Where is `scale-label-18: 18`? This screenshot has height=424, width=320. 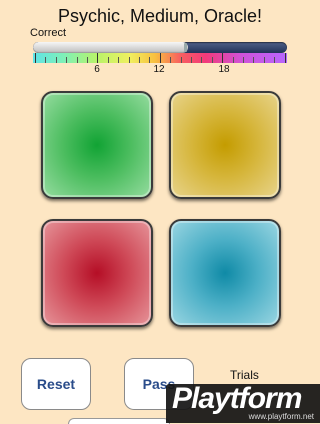
scale-label-18: 18 is located at coordinates (224, 69).